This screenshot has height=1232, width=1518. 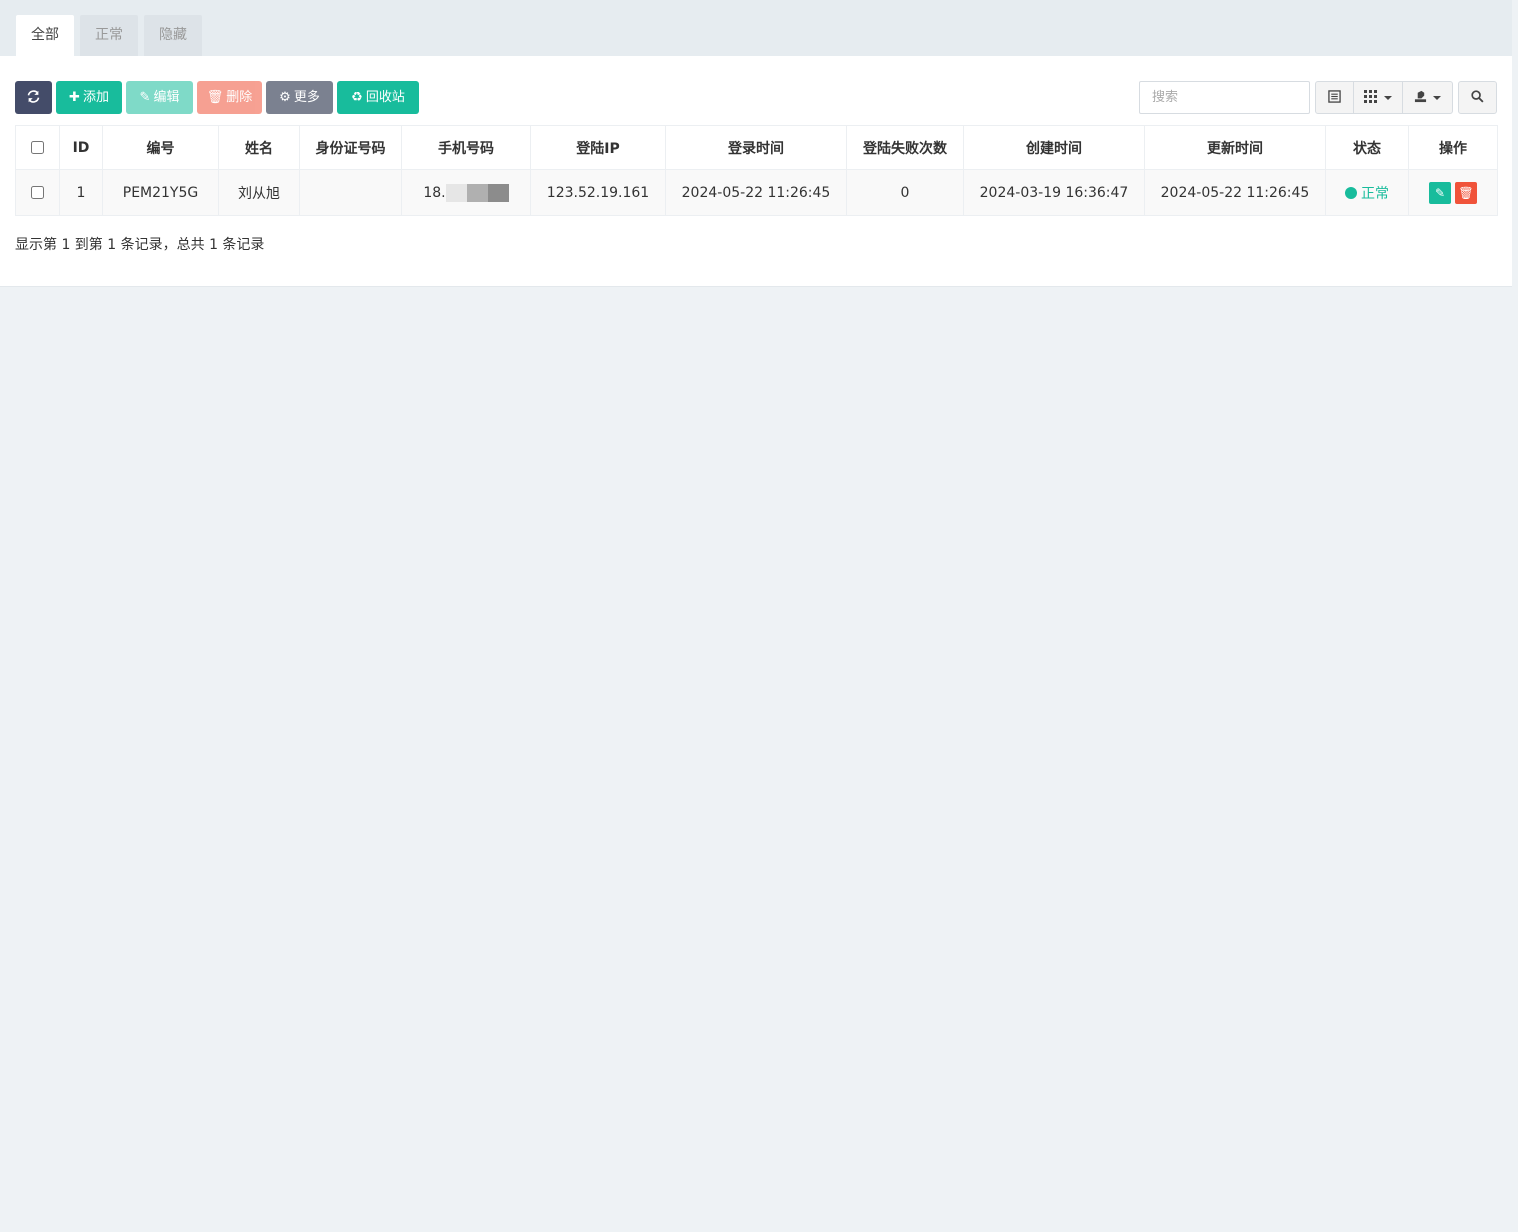 What do you see at coordinates (1235, 192) in the screenshot?
I see `cell-updated-at: 2024-05-22 11:26:45` at bounding box center [1235, 192].